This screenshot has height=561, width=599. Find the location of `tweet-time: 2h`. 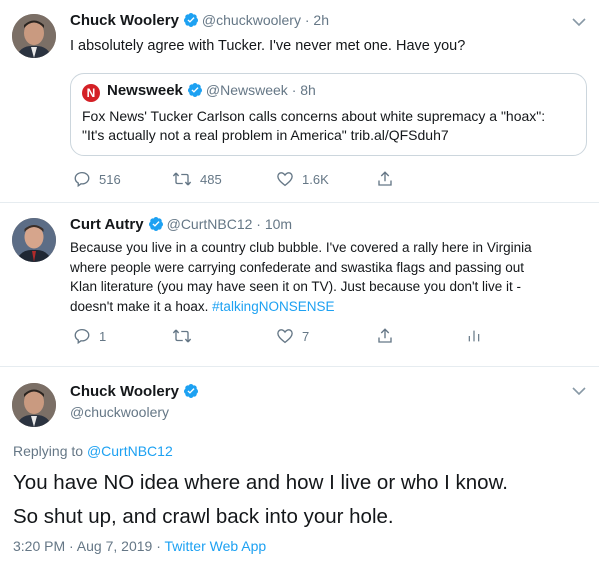

tweet-time: 2h is located at coordinates (321, 20).